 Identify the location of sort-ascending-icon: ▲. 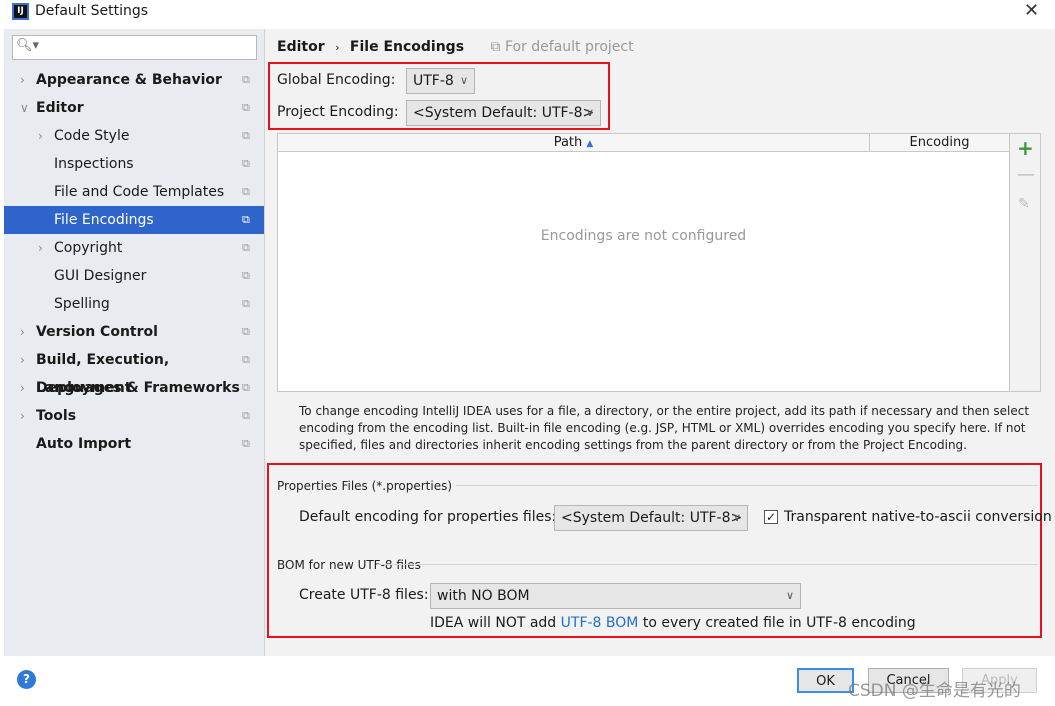
(590, 144).